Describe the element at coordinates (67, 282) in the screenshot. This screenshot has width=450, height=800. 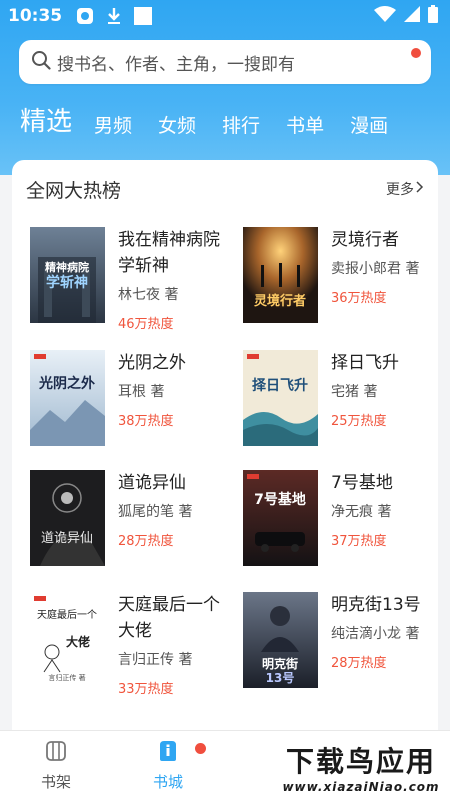
I see `svg-text: 学斩神` at that location.